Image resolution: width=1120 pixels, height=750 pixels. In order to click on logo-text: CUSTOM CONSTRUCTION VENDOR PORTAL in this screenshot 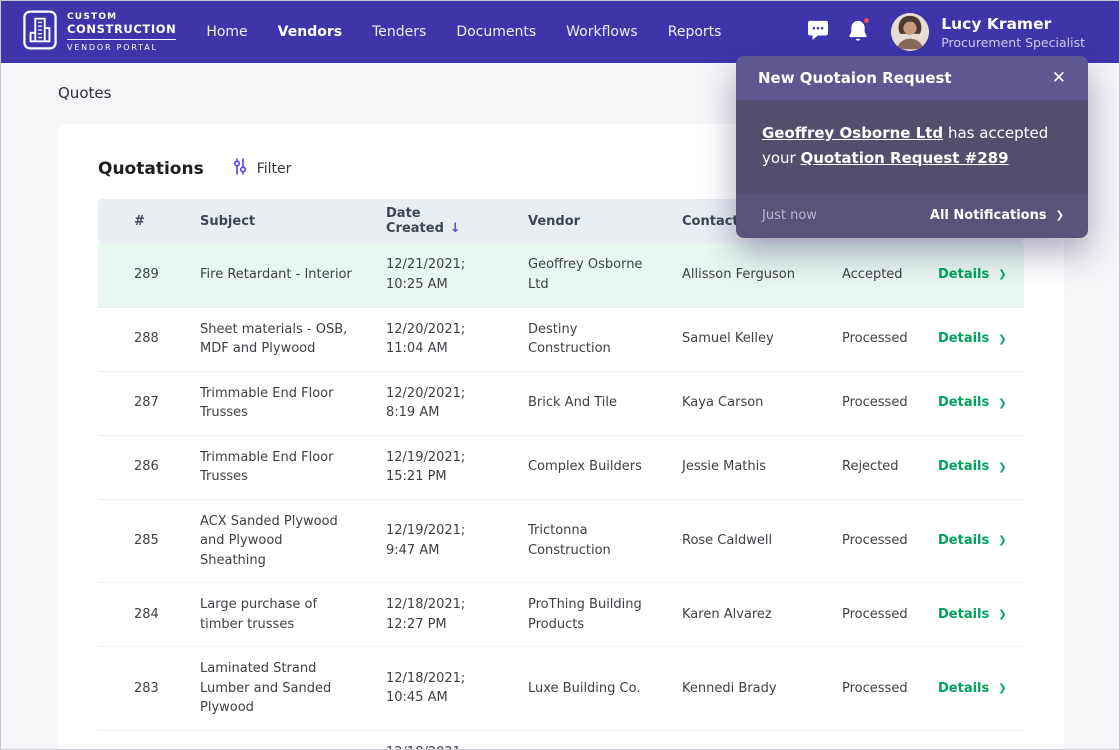, I will do `click(122, 32)`.